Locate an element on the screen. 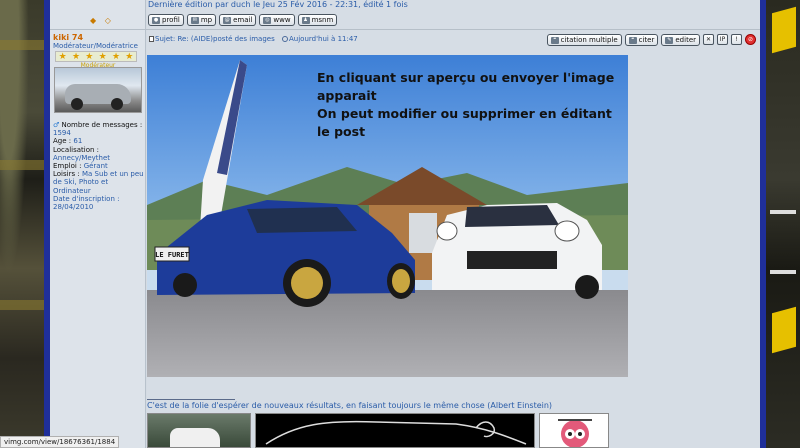  warn-button: ! is located at coordinates (736, 39).